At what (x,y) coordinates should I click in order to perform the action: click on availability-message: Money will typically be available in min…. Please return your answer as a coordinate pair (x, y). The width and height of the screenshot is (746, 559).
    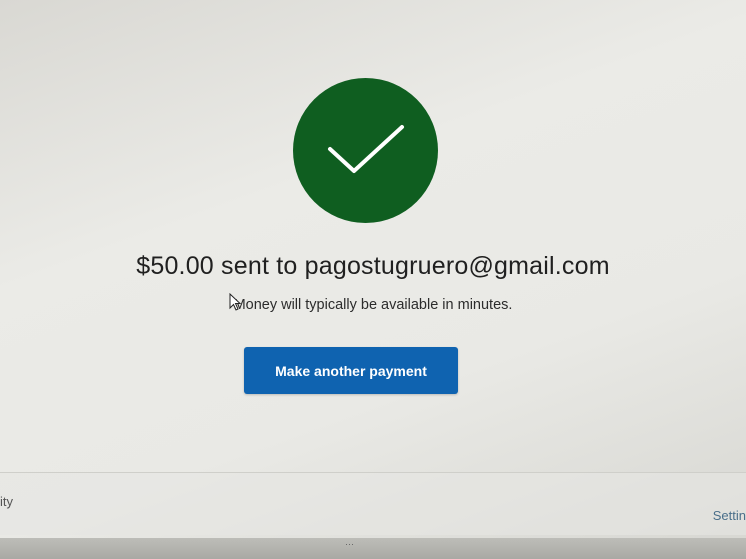
    Looking at the image, I should click on (373, 305).